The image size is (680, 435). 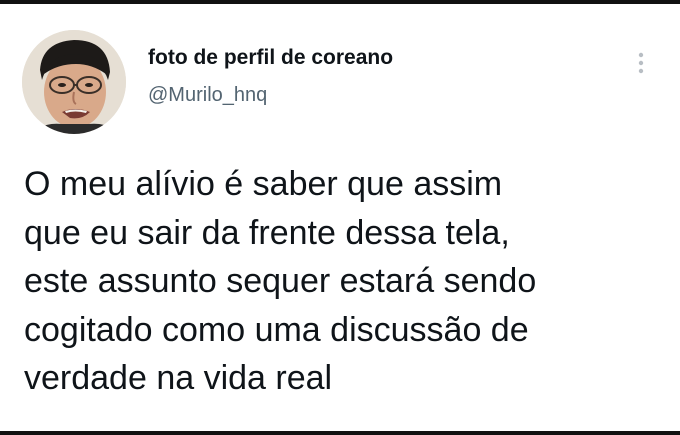 What do you see at coordinates (276, 329) in the screenshot?
I see `tweet-text-line: cogitado como uma discussão de` at bounding box center [276, 329].